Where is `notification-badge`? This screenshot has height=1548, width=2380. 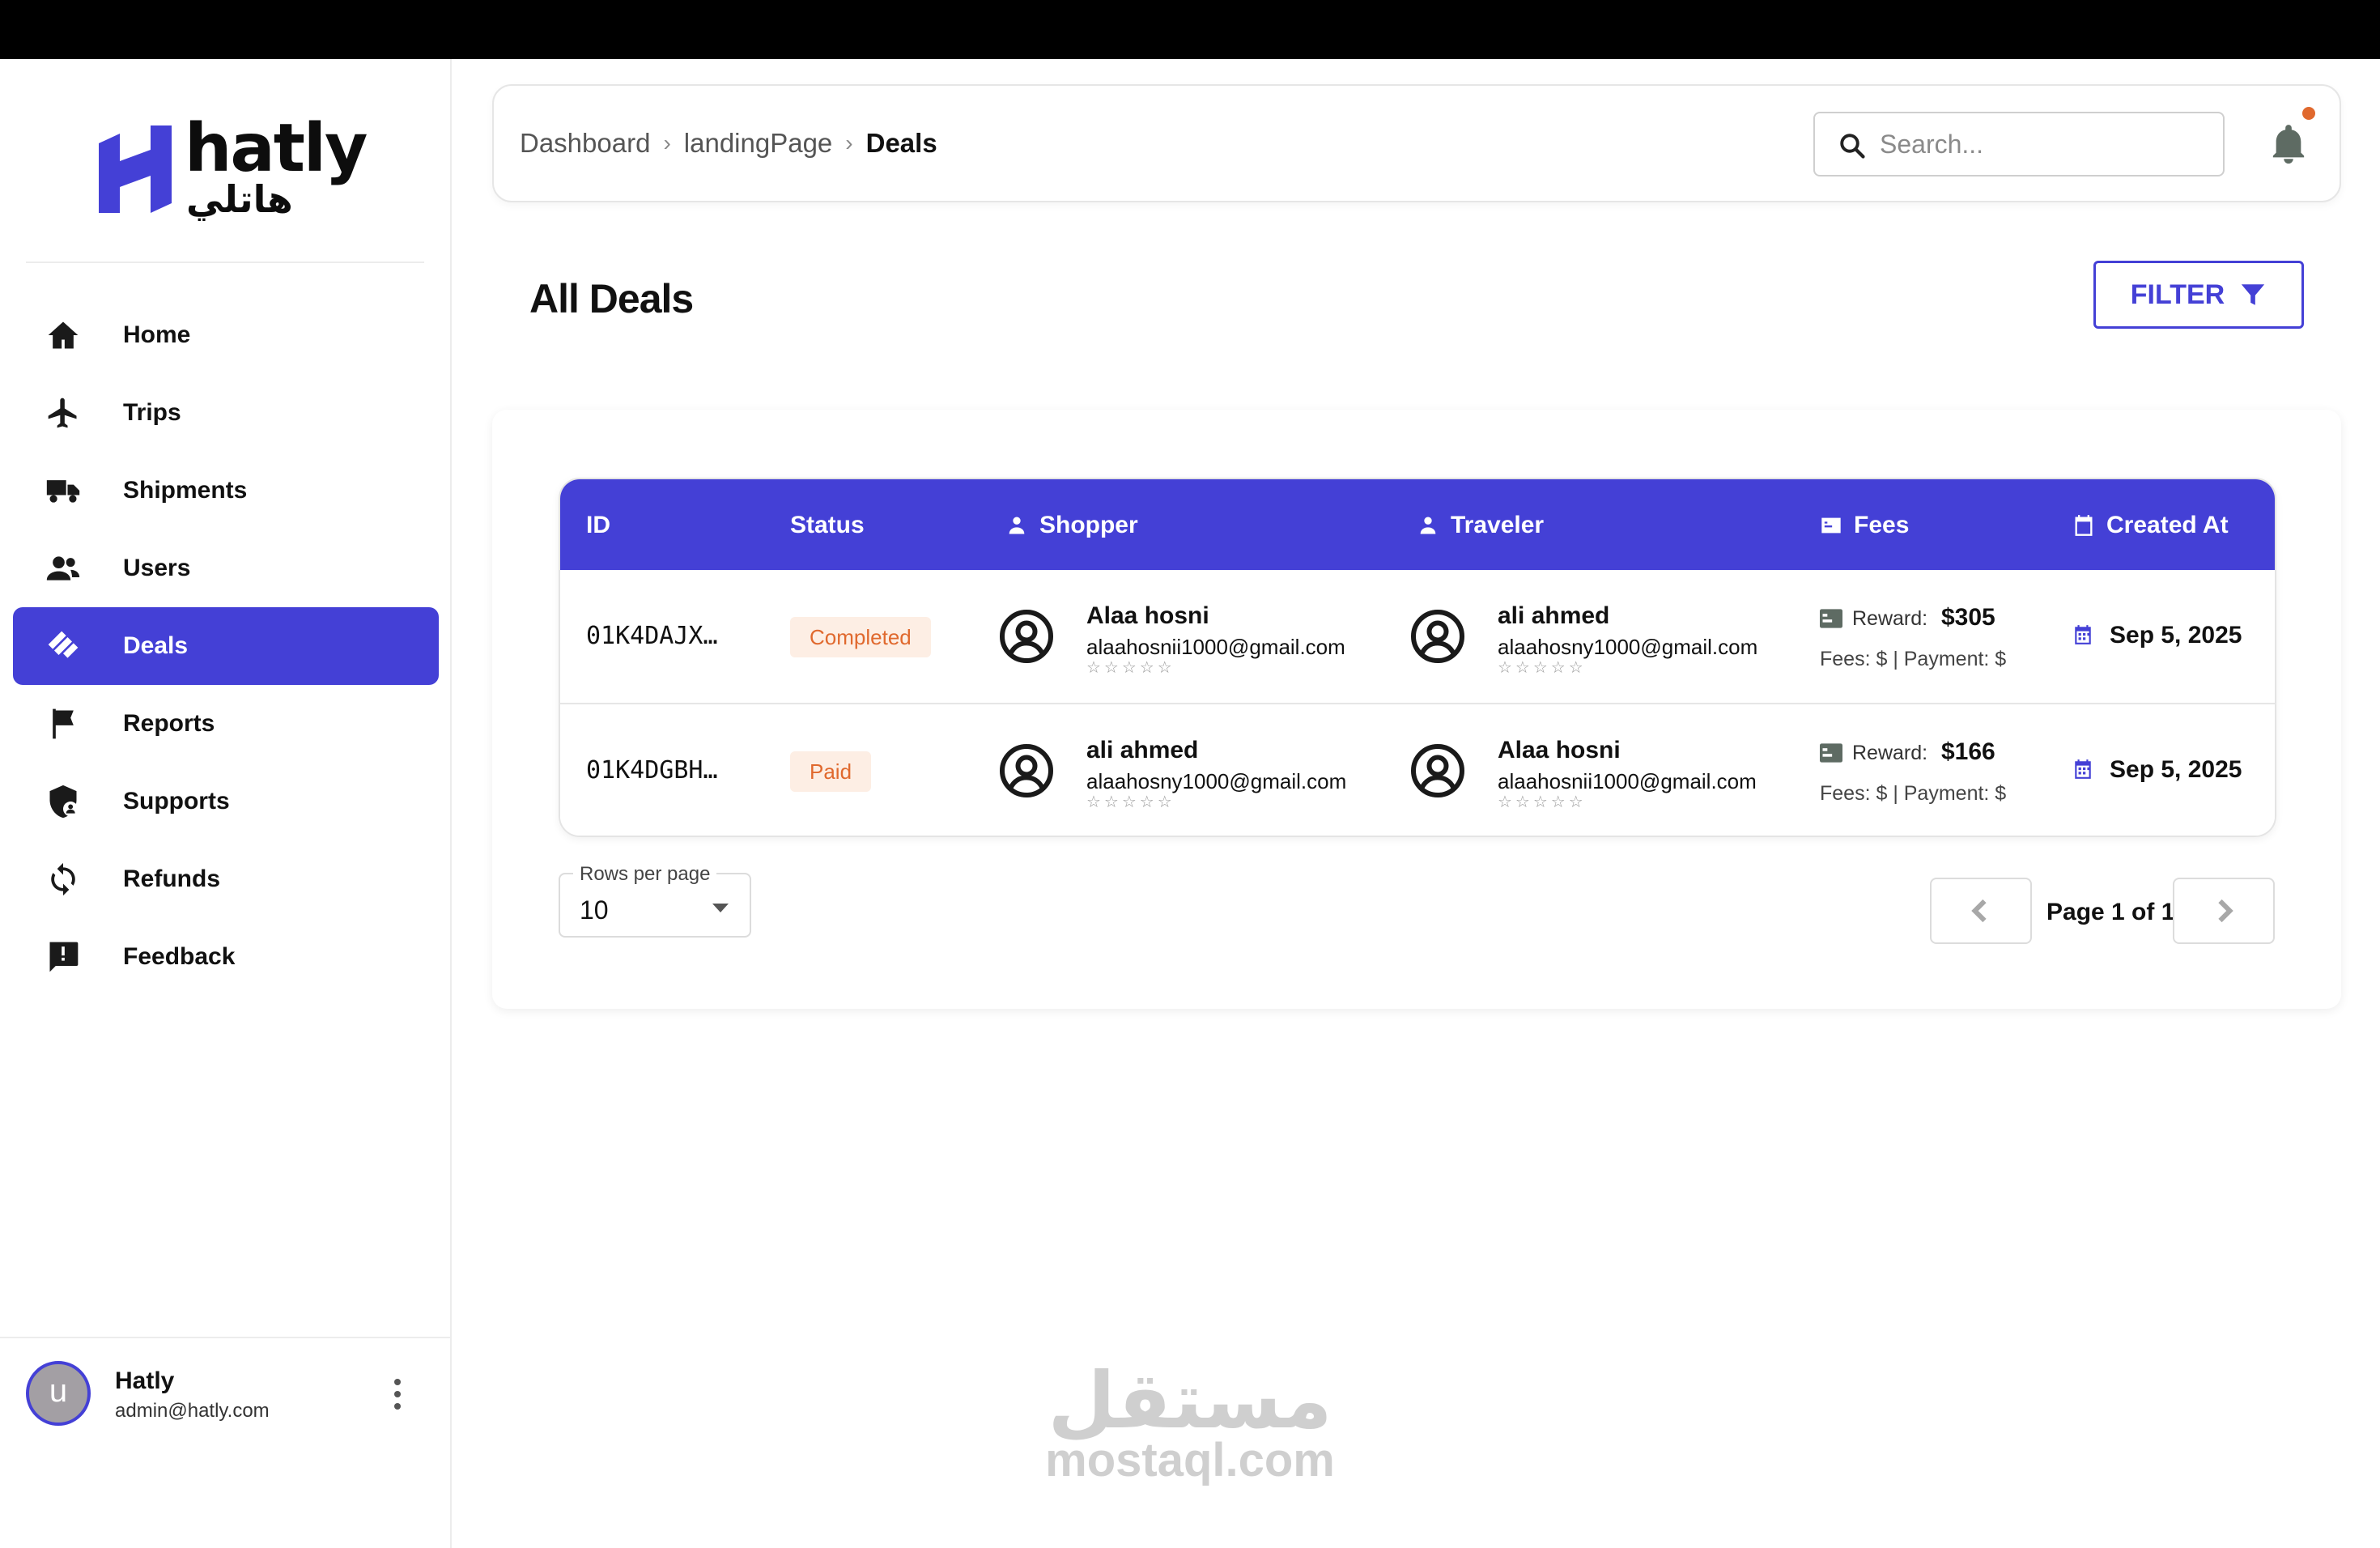 notification-badge is located at coordinates (2309, 114).